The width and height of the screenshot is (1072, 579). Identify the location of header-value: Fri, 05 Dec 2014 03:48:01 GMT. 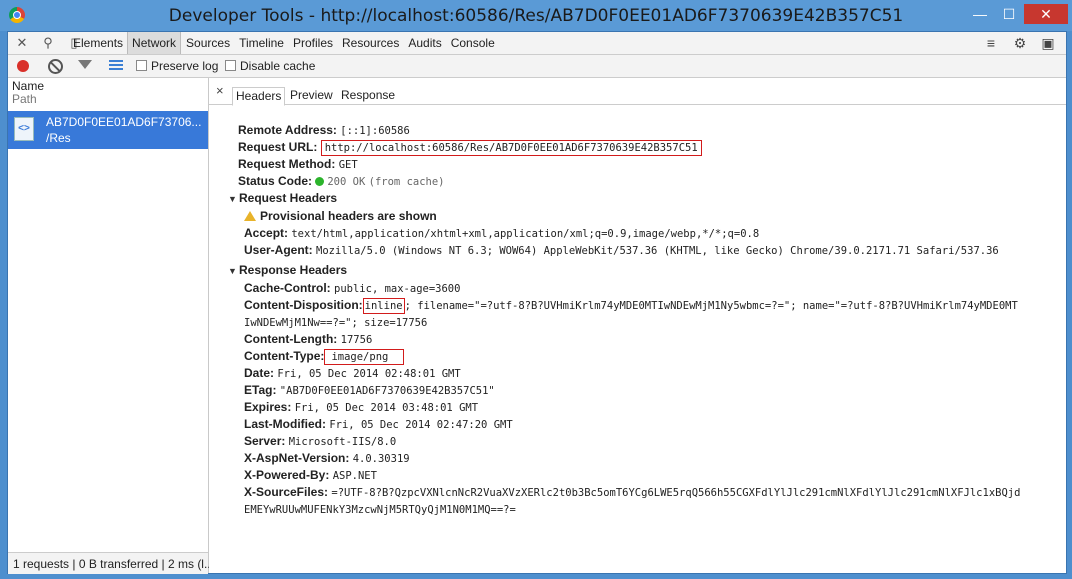
(386, 408).